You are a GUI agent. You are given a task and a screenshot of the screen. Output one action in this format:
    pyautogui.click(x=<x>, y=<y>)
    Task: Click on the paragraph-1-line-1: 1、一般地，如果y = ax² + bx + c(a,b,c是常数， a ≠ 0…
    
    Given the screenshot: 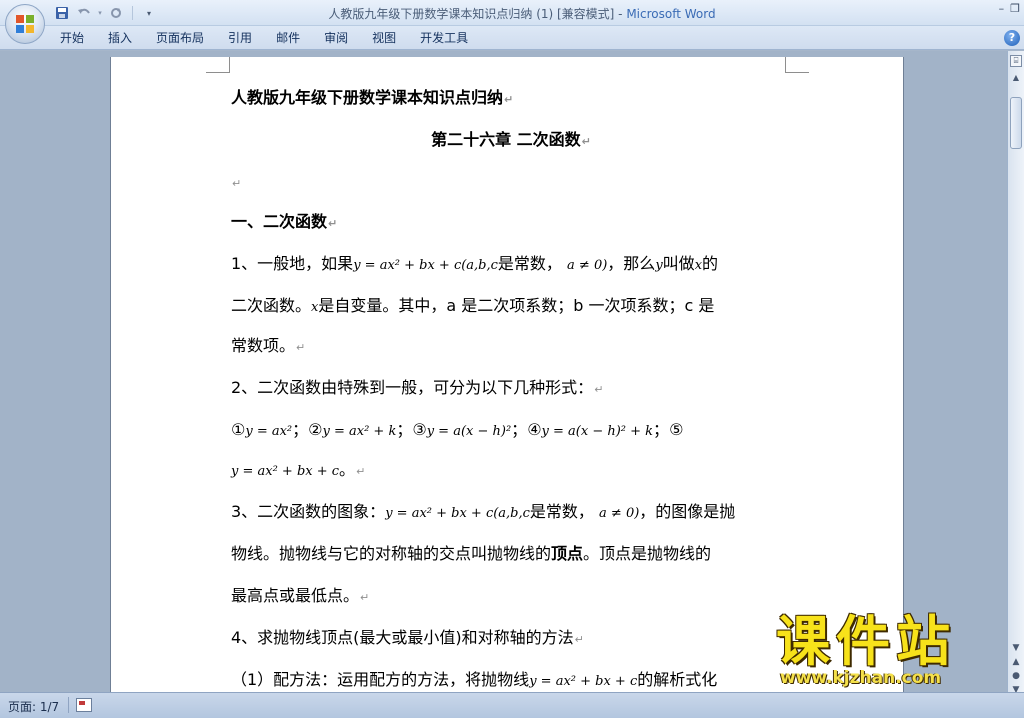 What is the action you would take?
    pyautogui.click(x=511, y=265)
    